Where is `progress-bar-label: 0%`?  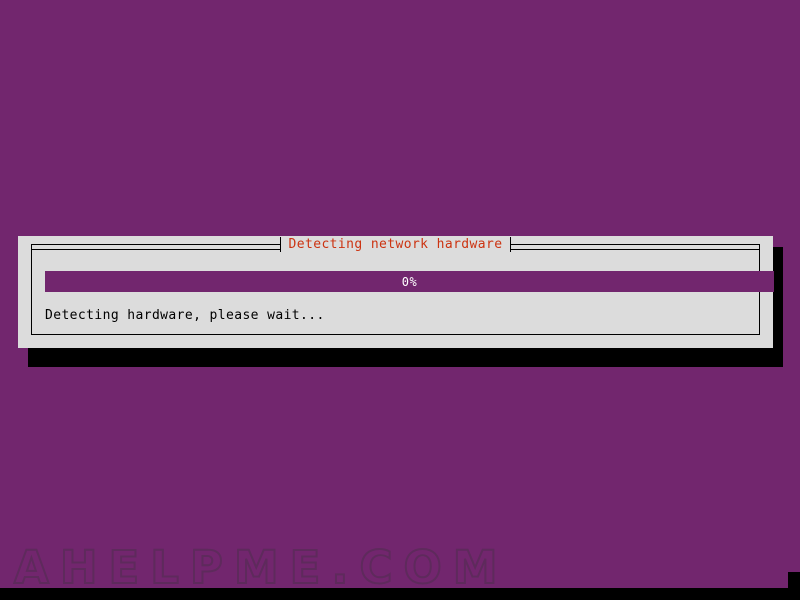 progress-bar-label: 0% is located at coordinates (409, 281).